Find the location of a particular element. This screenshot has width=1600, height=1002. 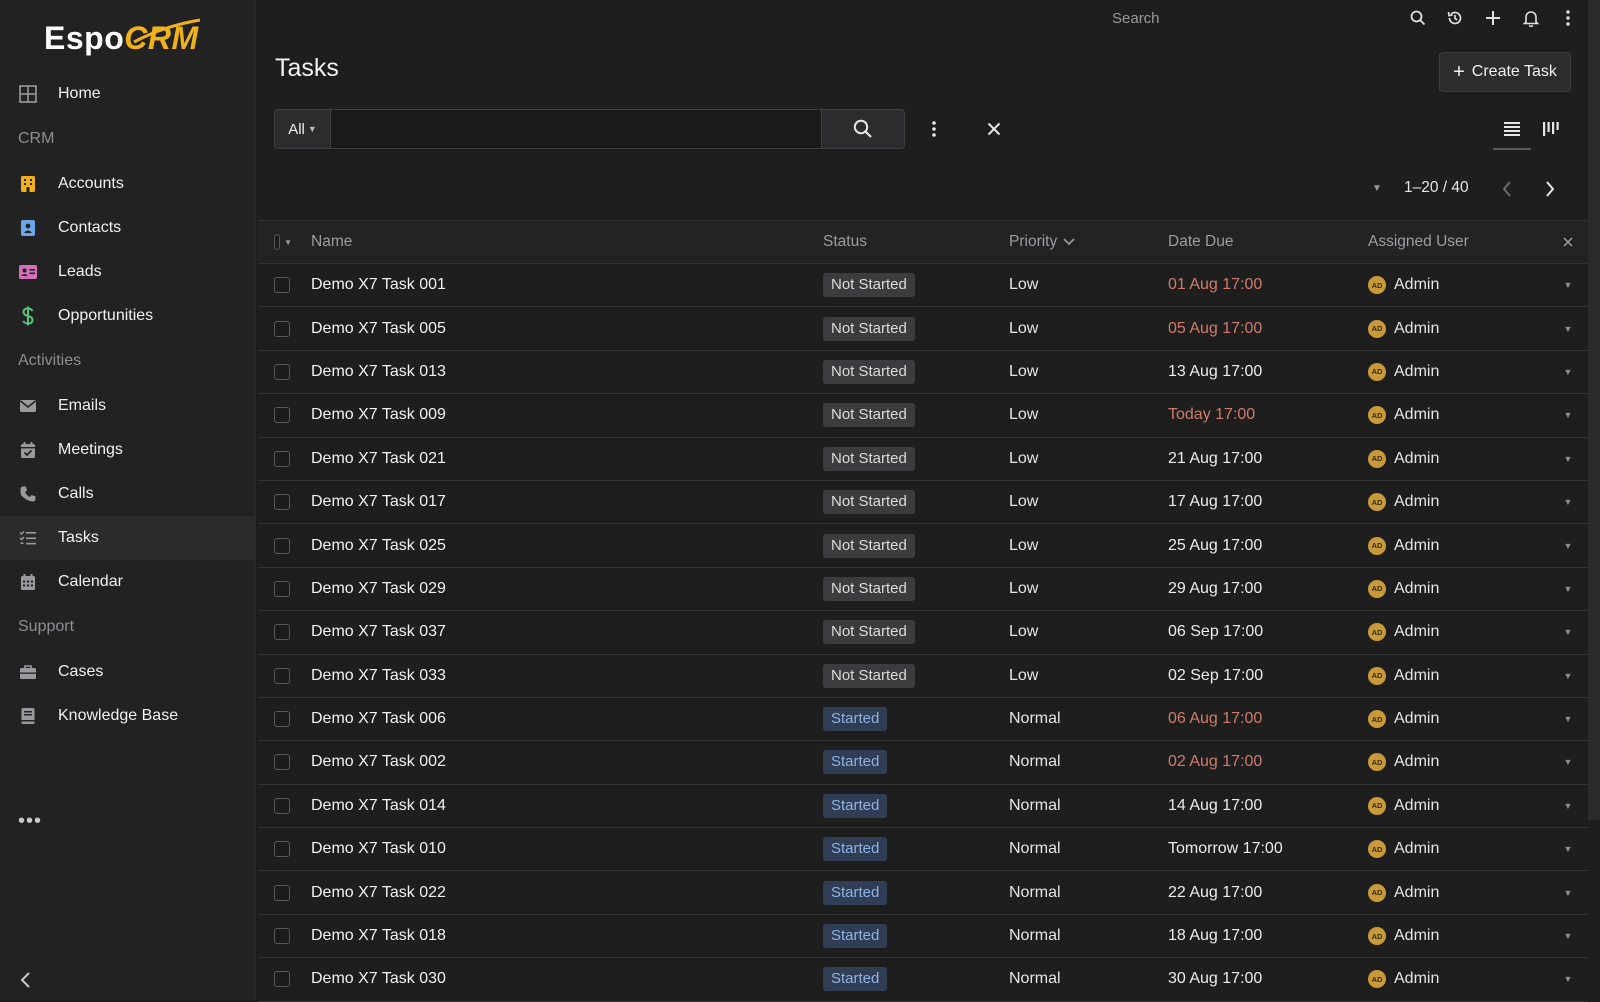

task-name-link: Demo X7 Task 018 is located at coordinates (378, 936).